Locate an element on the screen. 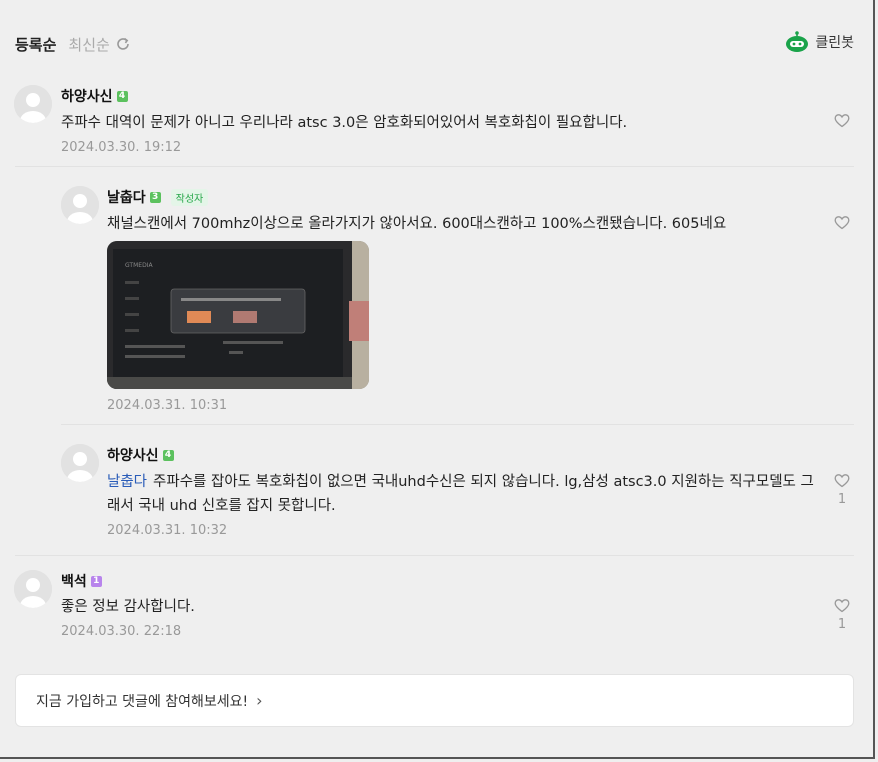  author-name: 날춥다 is located at coordinates (126, 198).